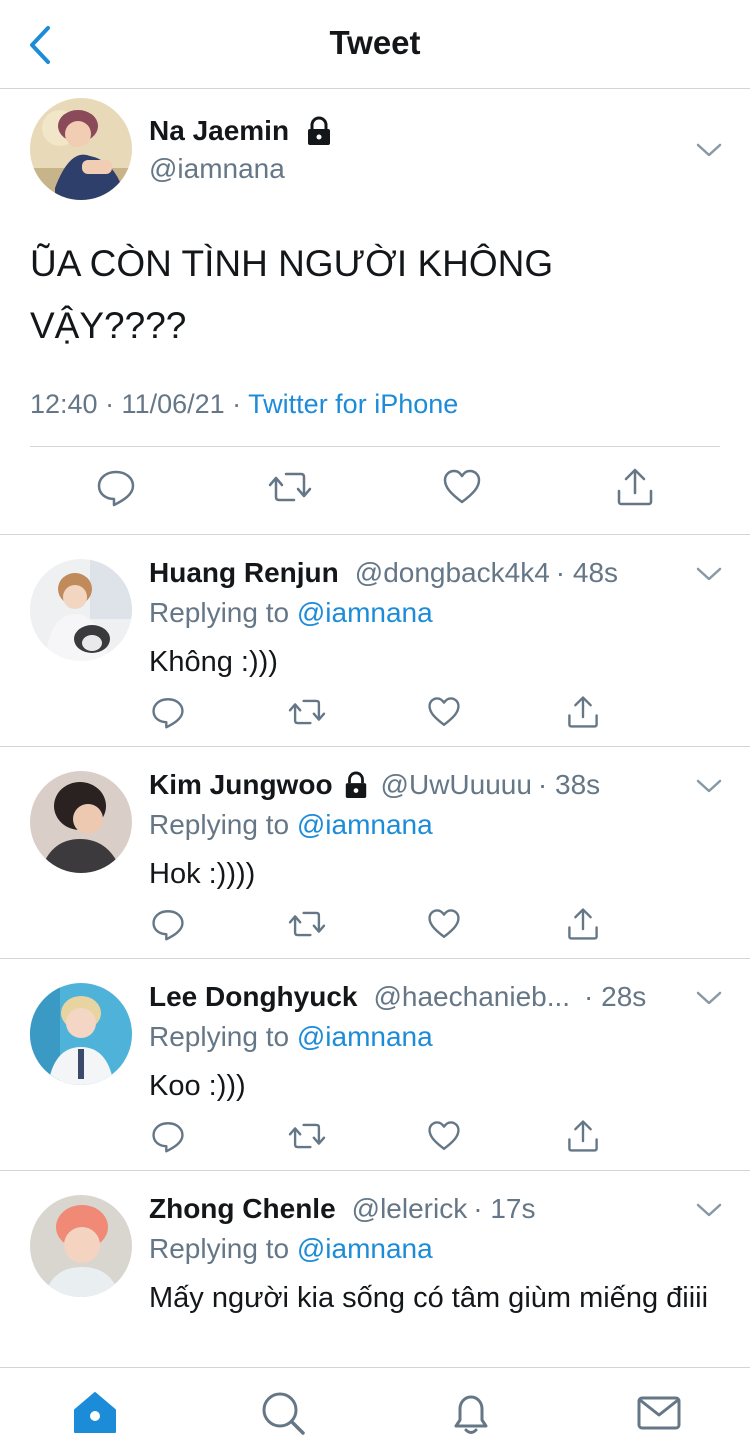 The height and width of the screenshot is (1447, 750). I want to click on page-title: Tweet, so click(375, 42).